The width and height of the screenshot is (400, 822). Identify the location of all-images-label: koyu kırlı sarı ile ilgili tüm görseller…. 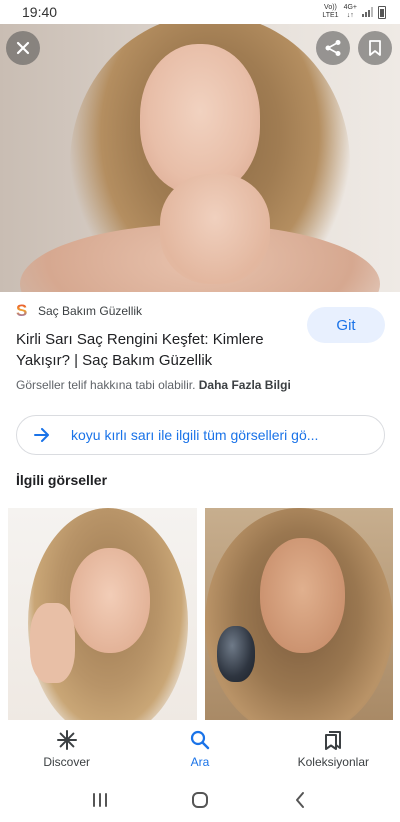
(195, 435).